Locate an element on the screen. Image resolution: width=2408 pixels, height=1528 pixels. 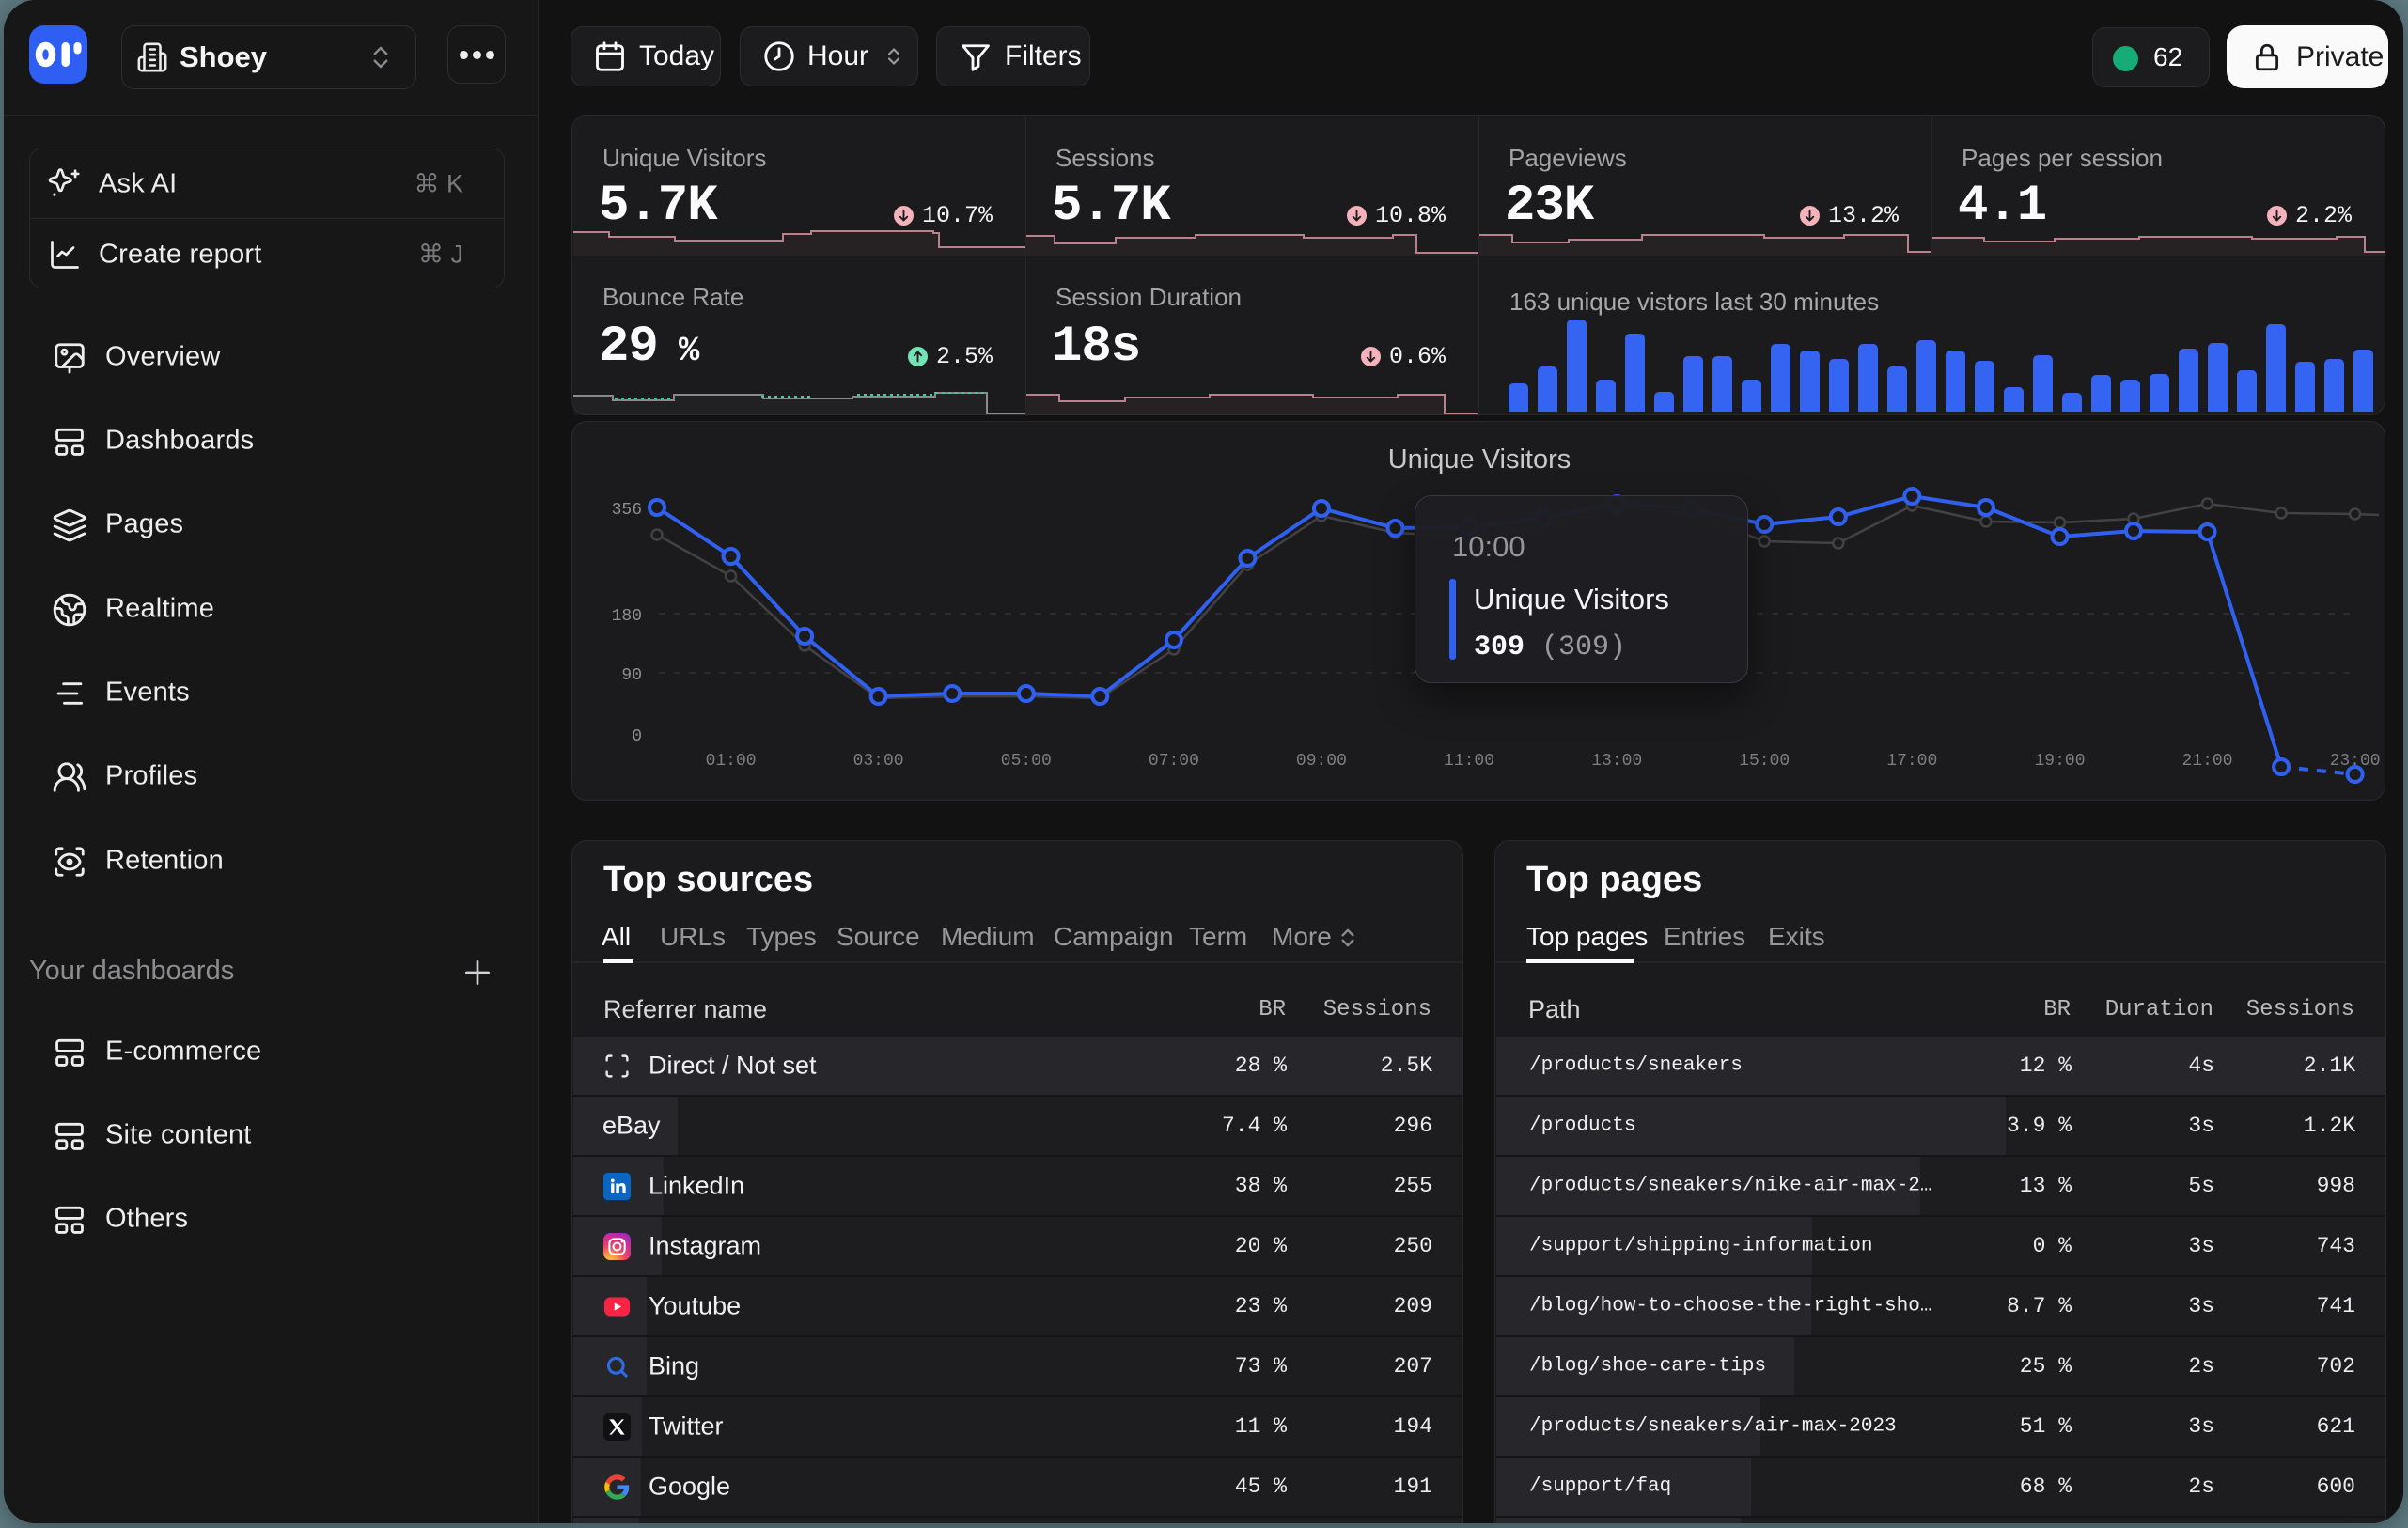
svg-text: 05:00 is located at coordinates (1026, 762).